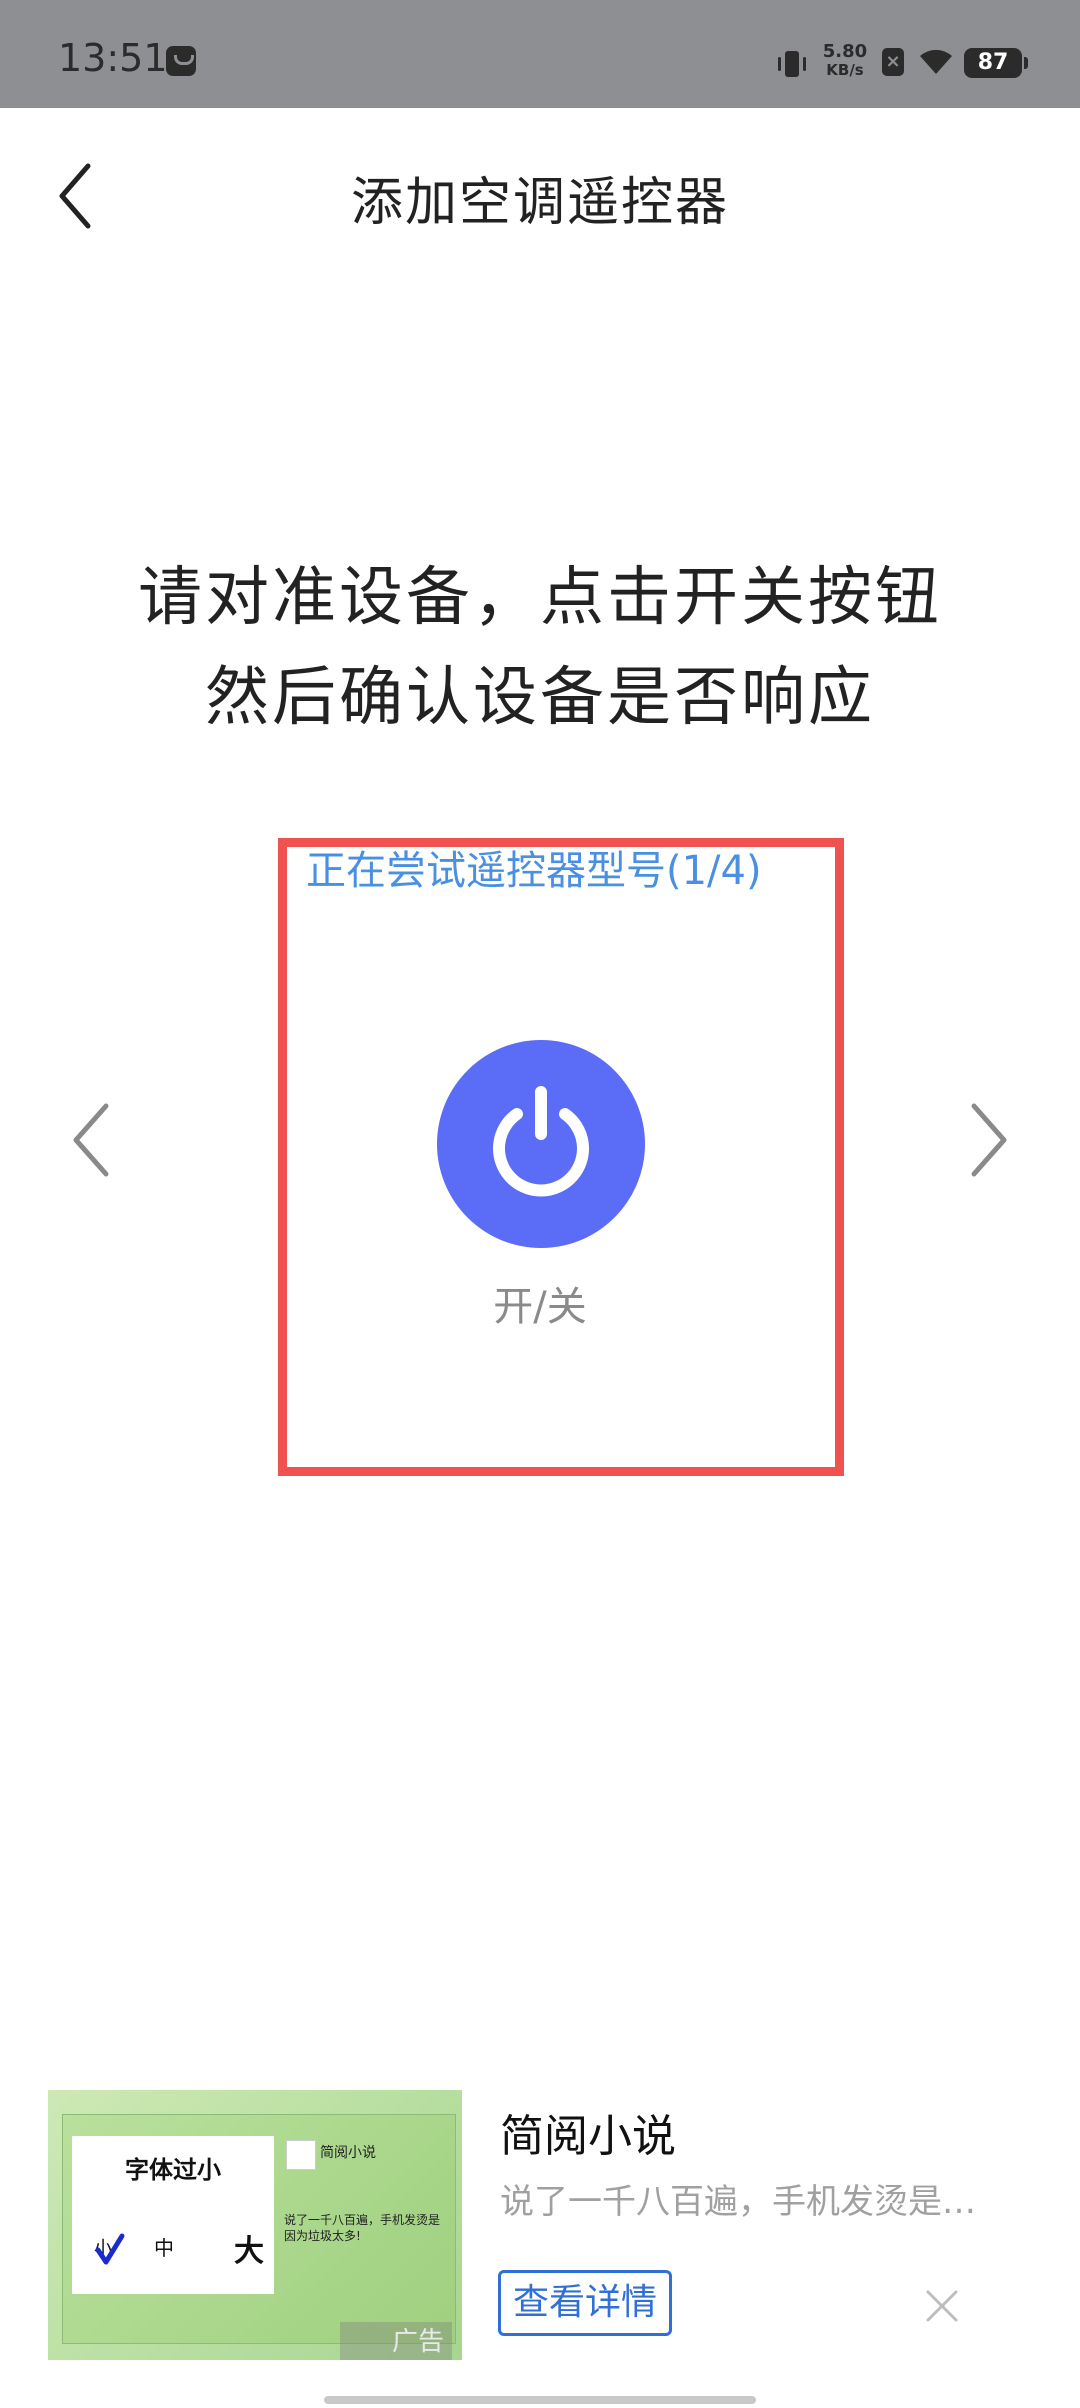 The height and width of the screenshot is (2408, 1080). What do you see at coordinates (113, 58) in the screenshot?
I see `status-time: 13:51` at bounding box center [113, 58].